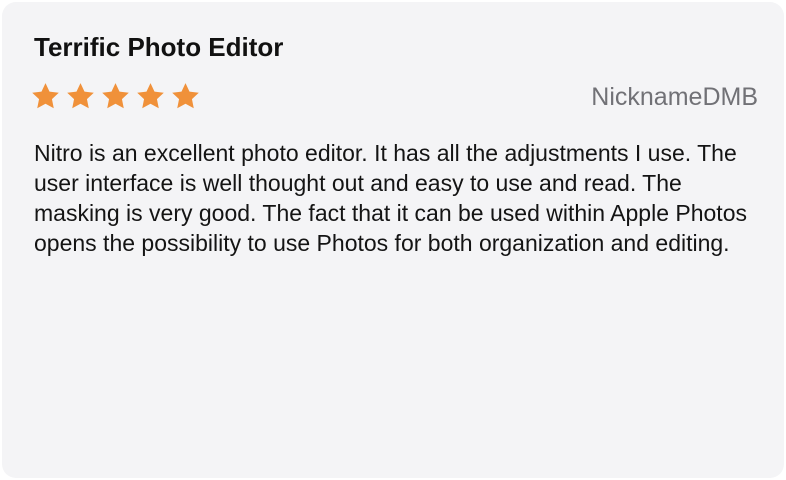  I want to click on review-author: NicknameDMB, so click(674, 97).